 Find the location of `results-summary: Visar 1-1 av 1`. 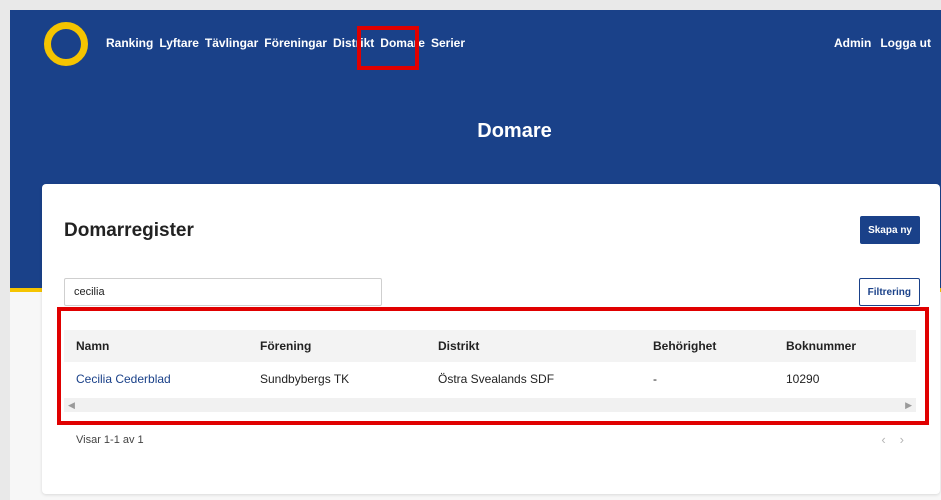

results-summary: Visar 1-1 av 1 is located at coordinates (110, 440).